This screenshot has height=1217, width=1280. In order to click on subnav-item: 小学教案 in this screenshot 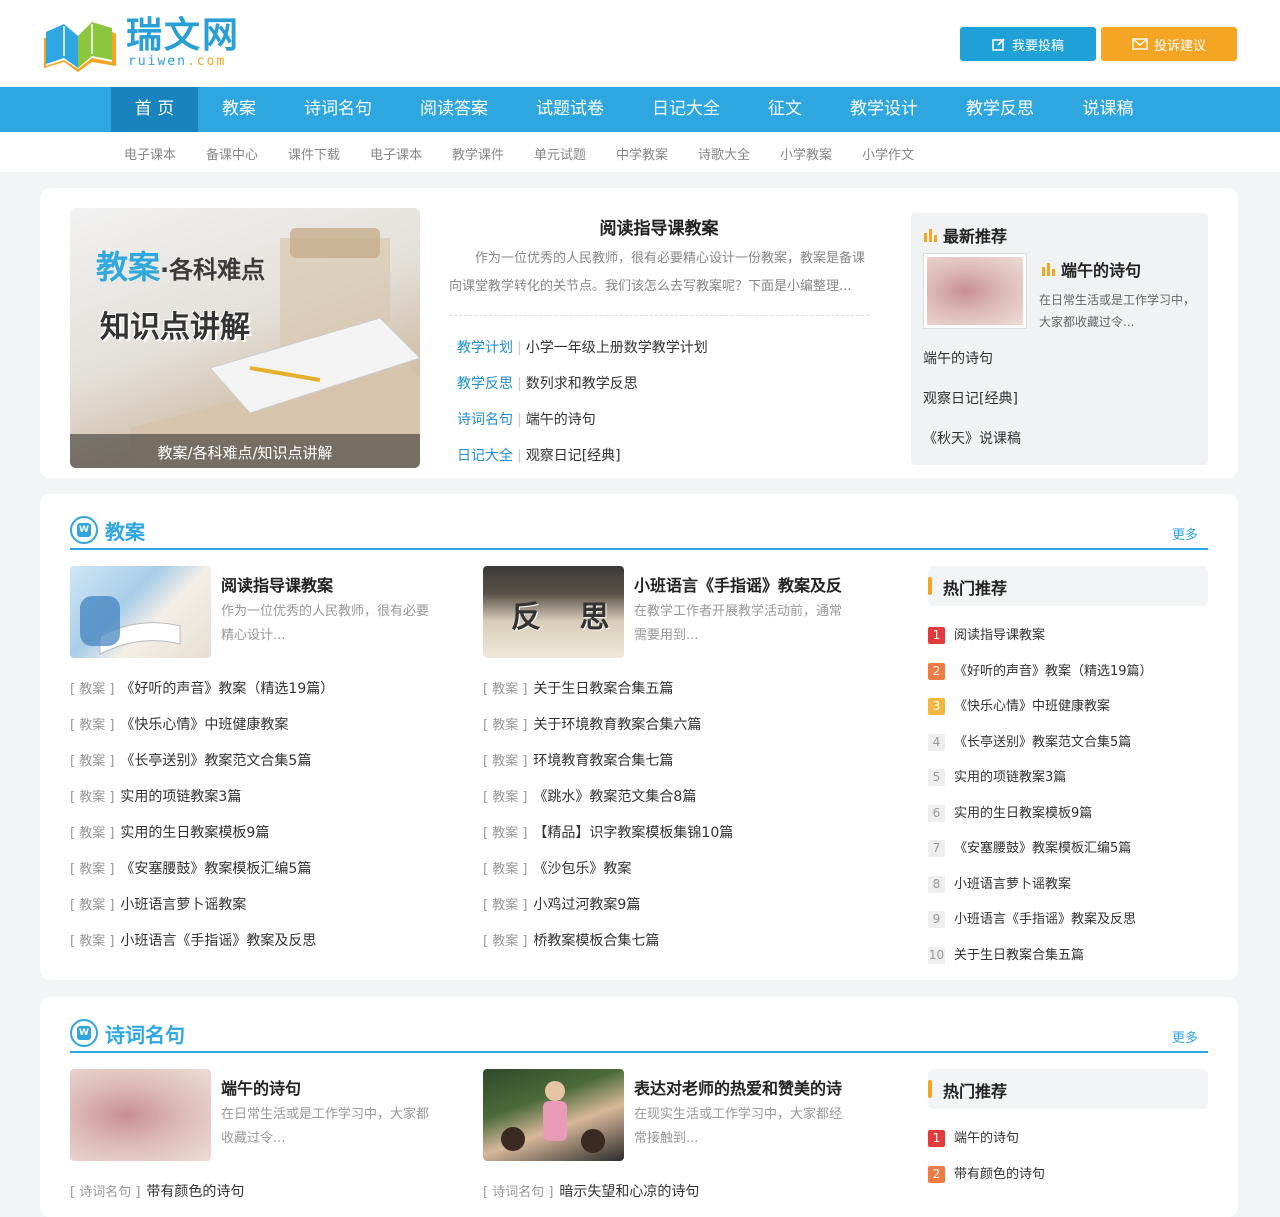, I will do `click(806, 153)`.